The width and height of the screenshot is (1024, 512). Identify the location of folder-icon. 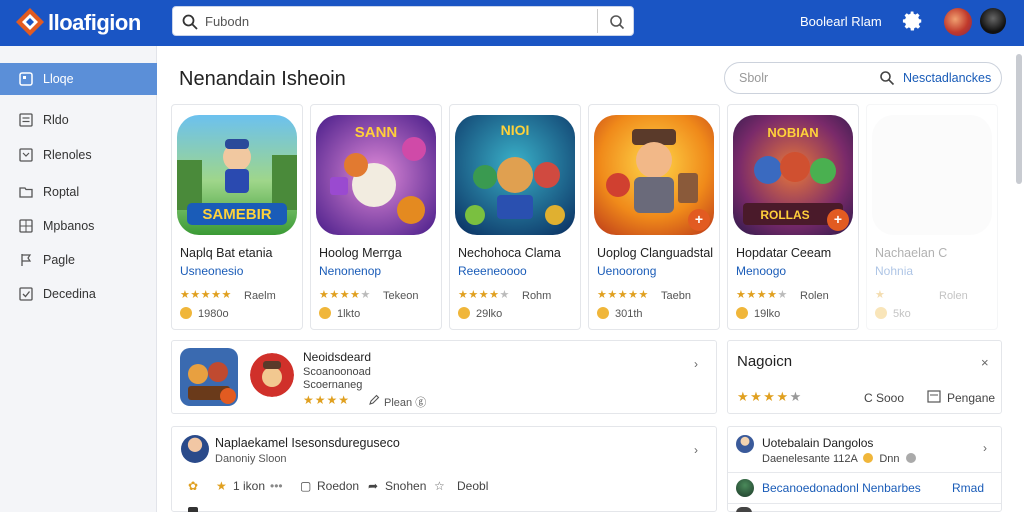
(26, 192).